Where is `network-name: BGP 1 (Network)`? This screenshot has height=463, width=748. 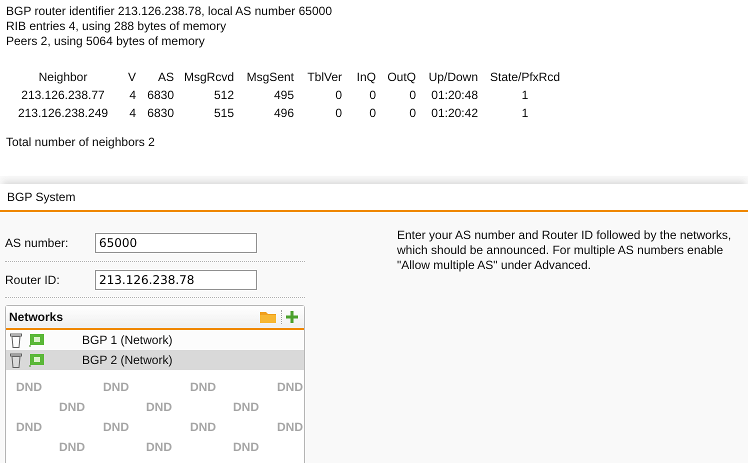 network-name: BGP 1 (Network) is located at coordinates (127, 340).